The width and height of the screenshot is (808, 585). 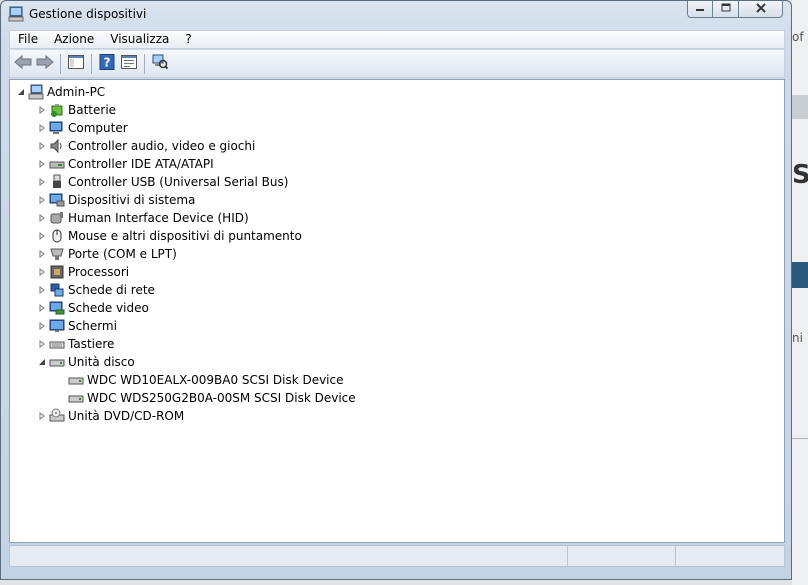 I want to click on tree-device: WDC WD10EALX-009BA0 SCSI Disk Device, so click(x=200, y=380).